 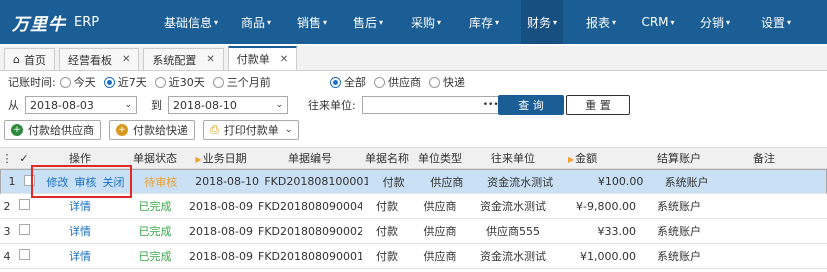 I want to click on row-name: 付款, so click(x=387, y=256).